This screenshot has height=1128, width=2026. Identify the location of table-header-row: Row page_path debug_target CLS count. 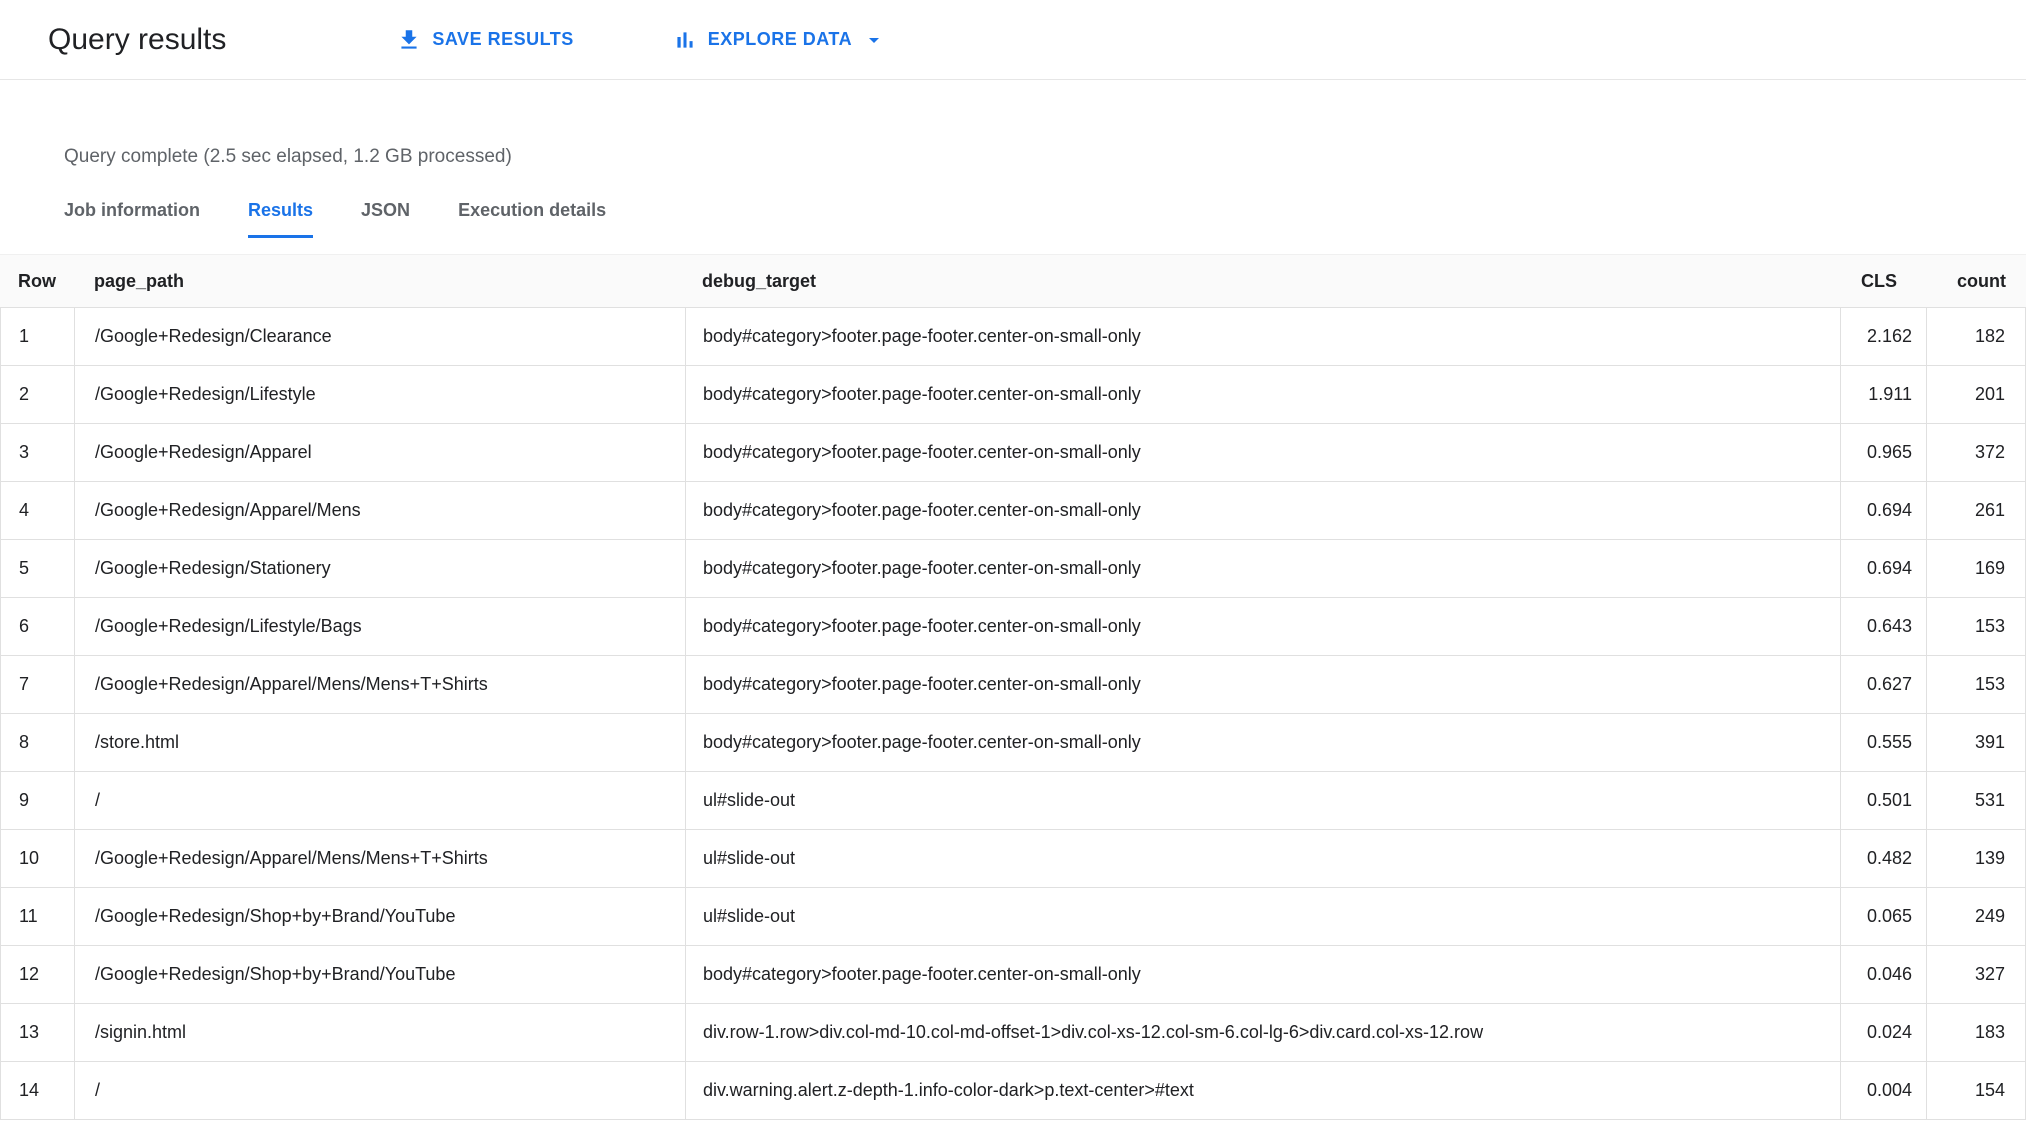
(1013, 281).